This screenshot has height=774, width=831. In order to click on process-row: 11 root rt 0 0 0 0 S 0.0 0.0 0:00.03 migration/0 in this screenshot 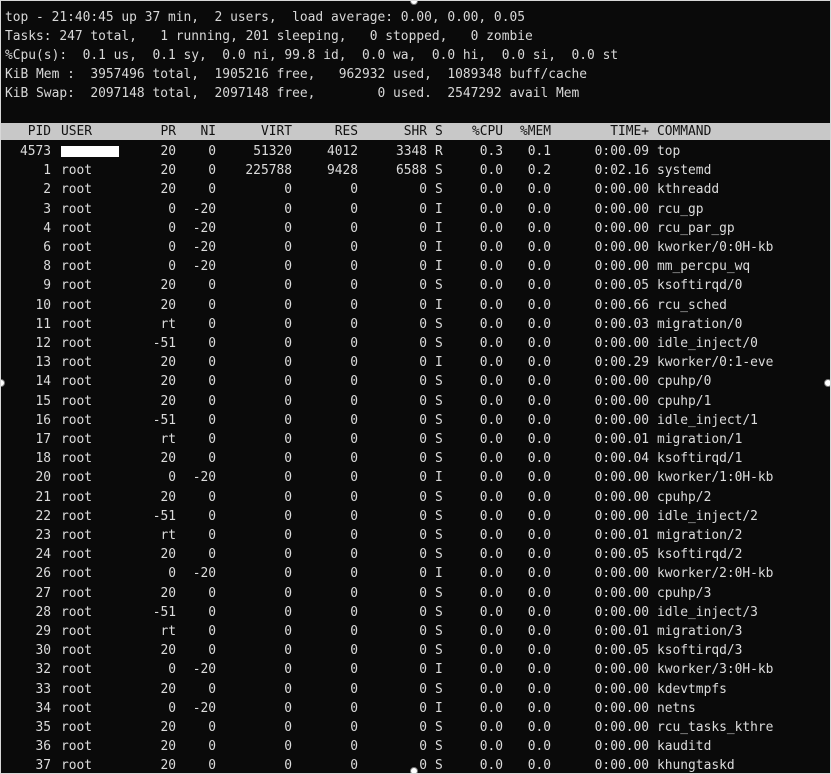, I will do `click(415, 324)`.